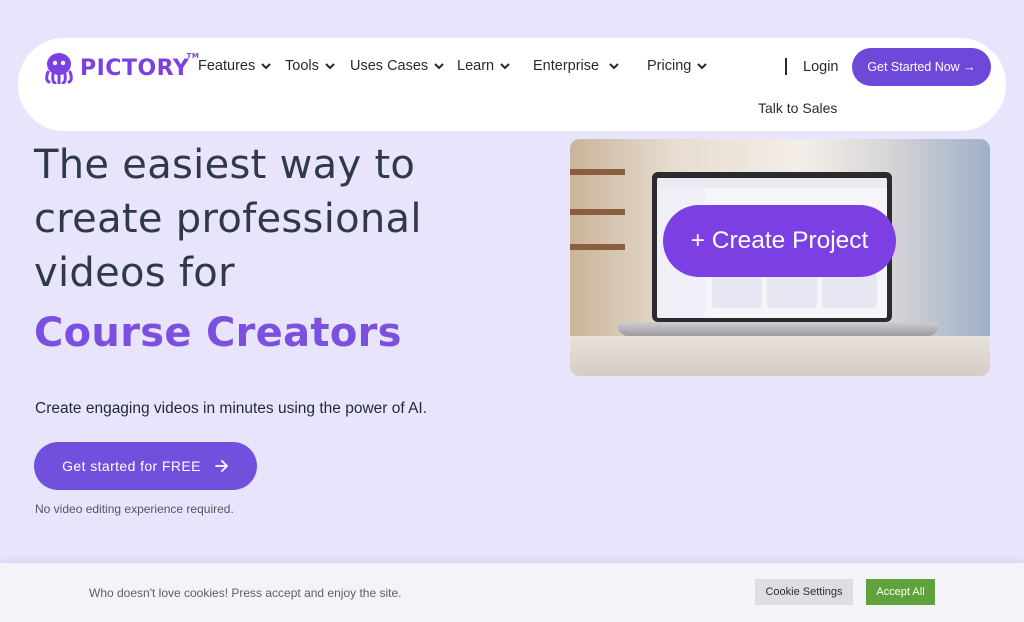 The width and height of the screenshot is (1024, 622). What do you see at coordinates (134, 273) in the screenshot?
I see `headline-line-3: videos for` at bounding box center [134, 273].